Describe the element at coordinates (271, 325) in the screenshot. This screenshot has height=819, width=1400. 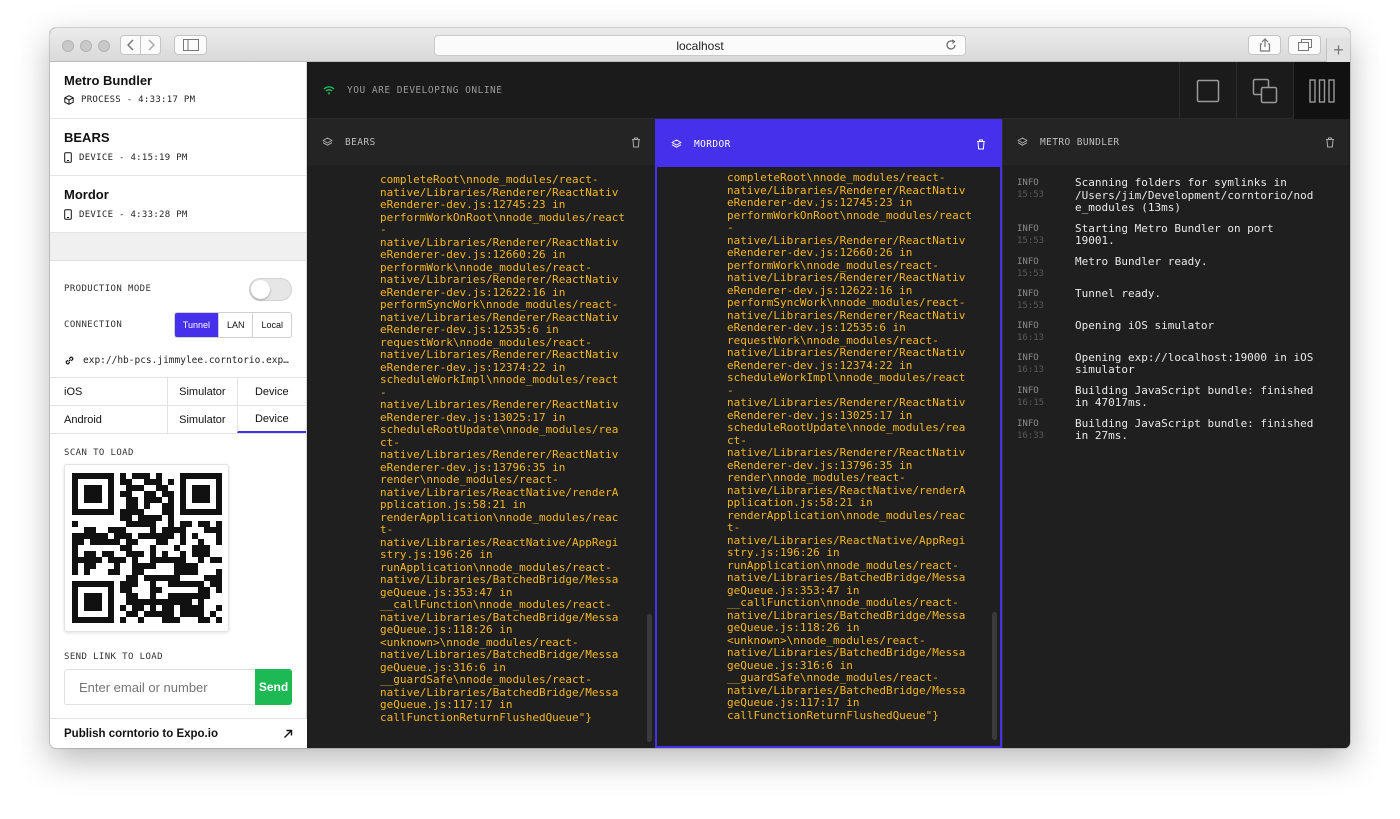
I see `connection-local-button: Local` at that location.